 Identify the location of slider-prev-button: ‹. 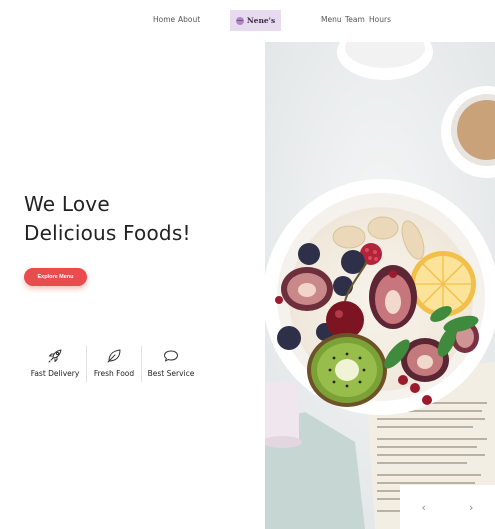
(424, 507).